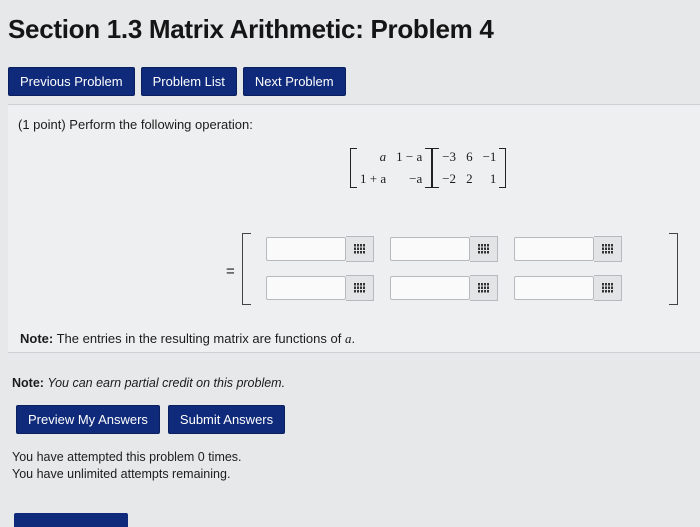 This screenshot has height=527, width=700. Describe the element at coordinates (88, 419) in the screenshot. I see `preview-answers-button: Preview My Answers` at that location.